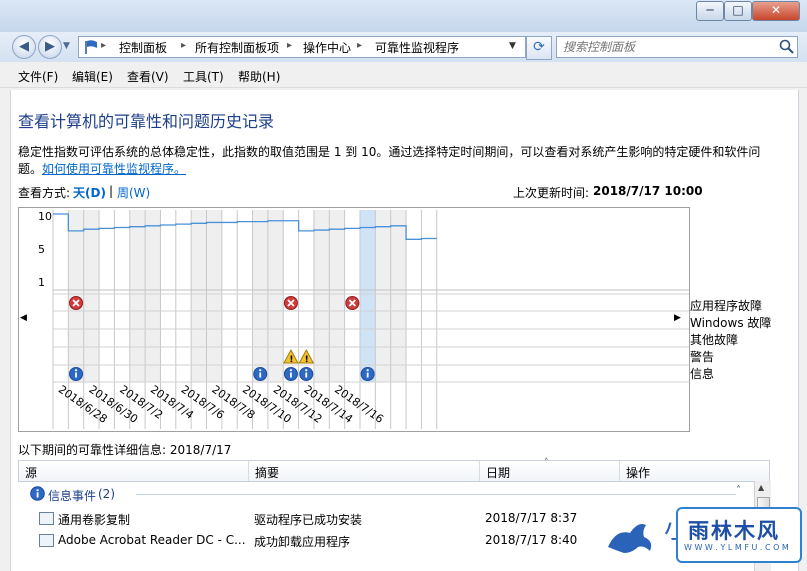 The image size is (807, 571). What do you see at coordinates (327, 47) in the screenshot?
I see `breadcrumb-action-center: 操作中心` at bounding box center [327, 47].